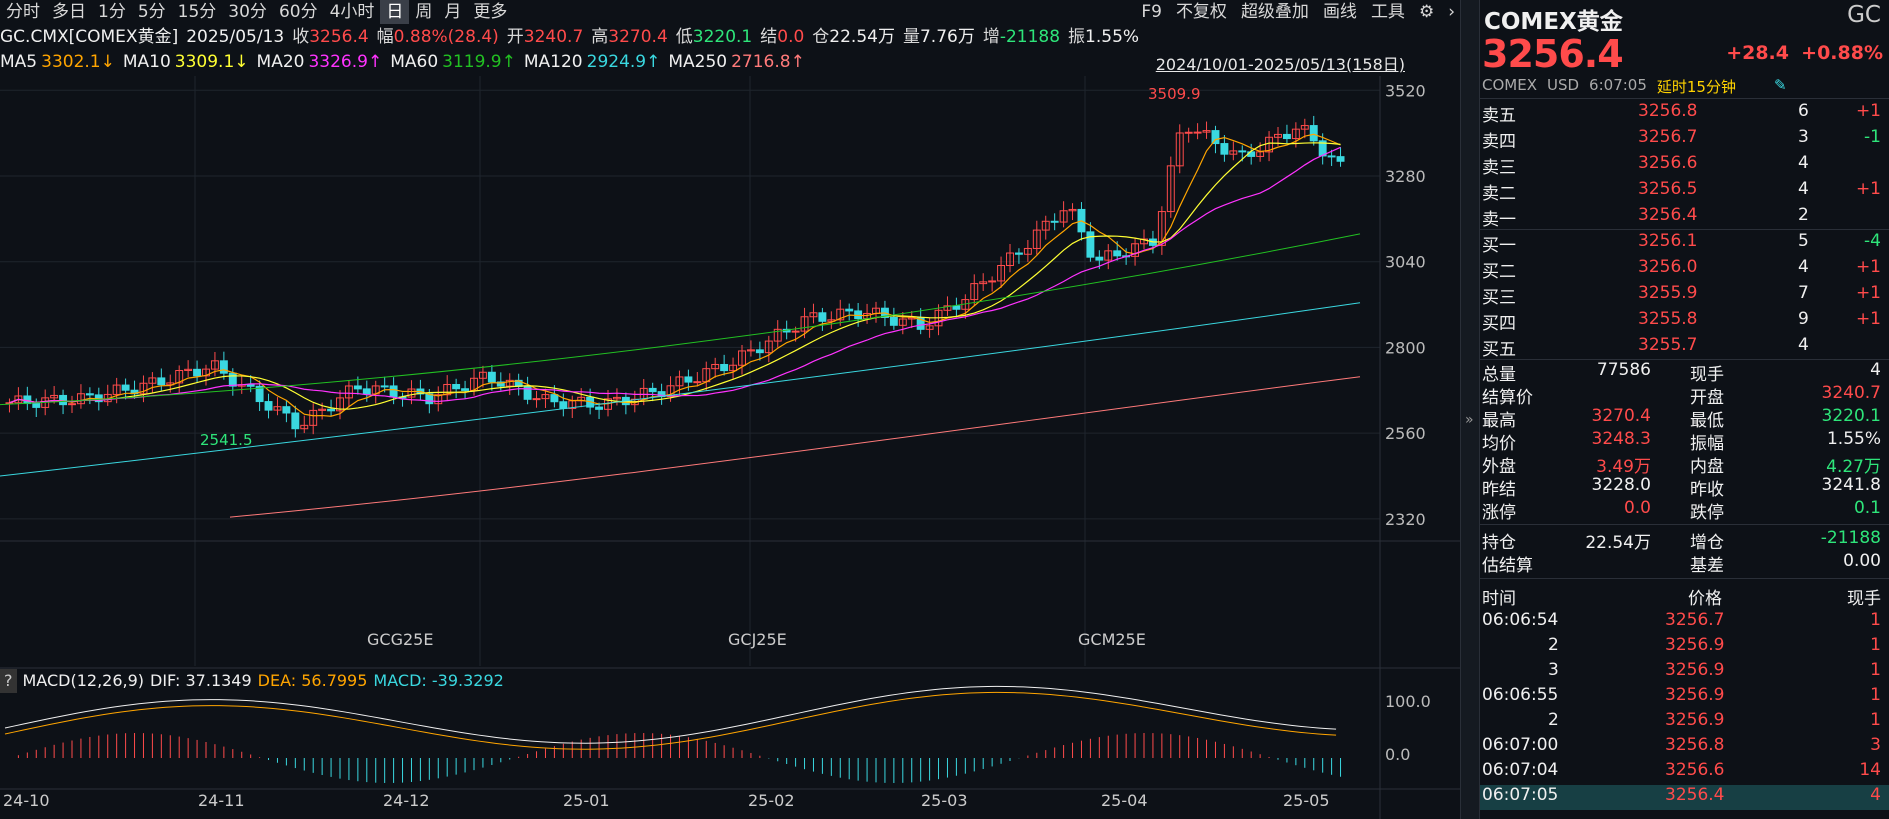 The height and width of the screenshot is (819, 1889). What do you see at coordinates (1681, 599) in the screenshot?
I see `tick-header: 时间 价格 现手` at bounding box center [1681, 599].